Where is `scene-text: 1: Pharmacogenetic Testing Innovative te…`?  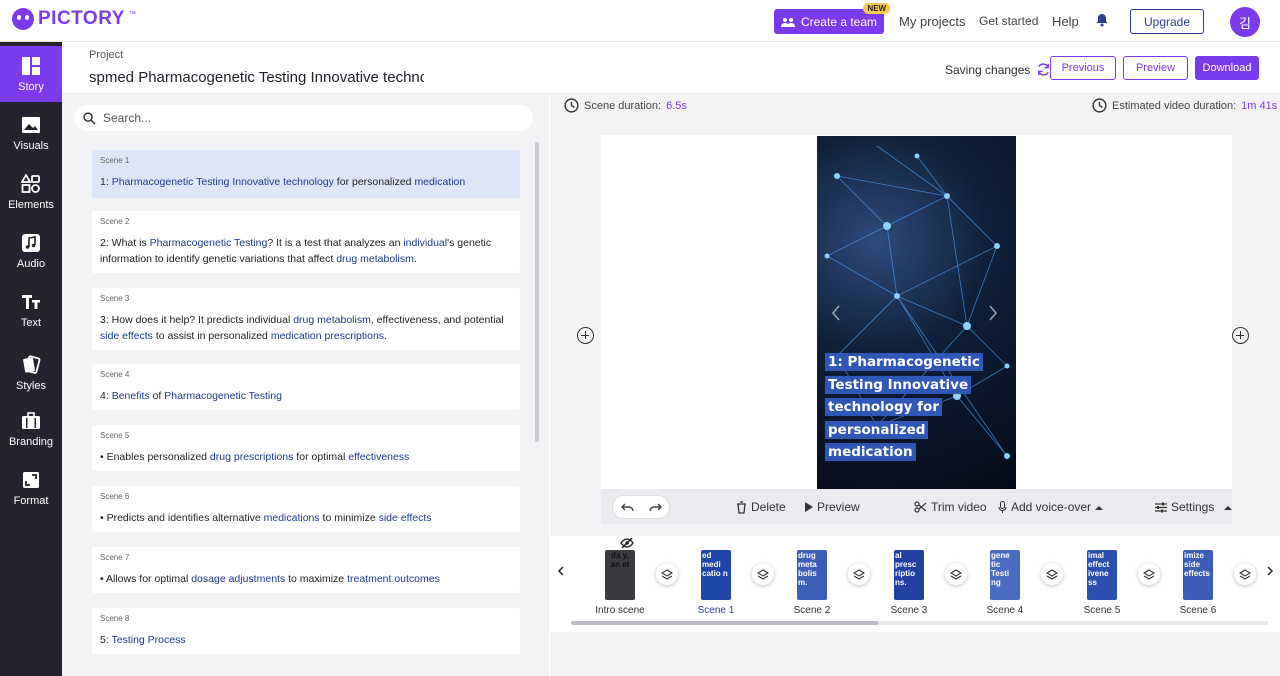 scene-text: 1: Pharmacogenetic Testing Innovative te… is located at coordinates (306, 182).